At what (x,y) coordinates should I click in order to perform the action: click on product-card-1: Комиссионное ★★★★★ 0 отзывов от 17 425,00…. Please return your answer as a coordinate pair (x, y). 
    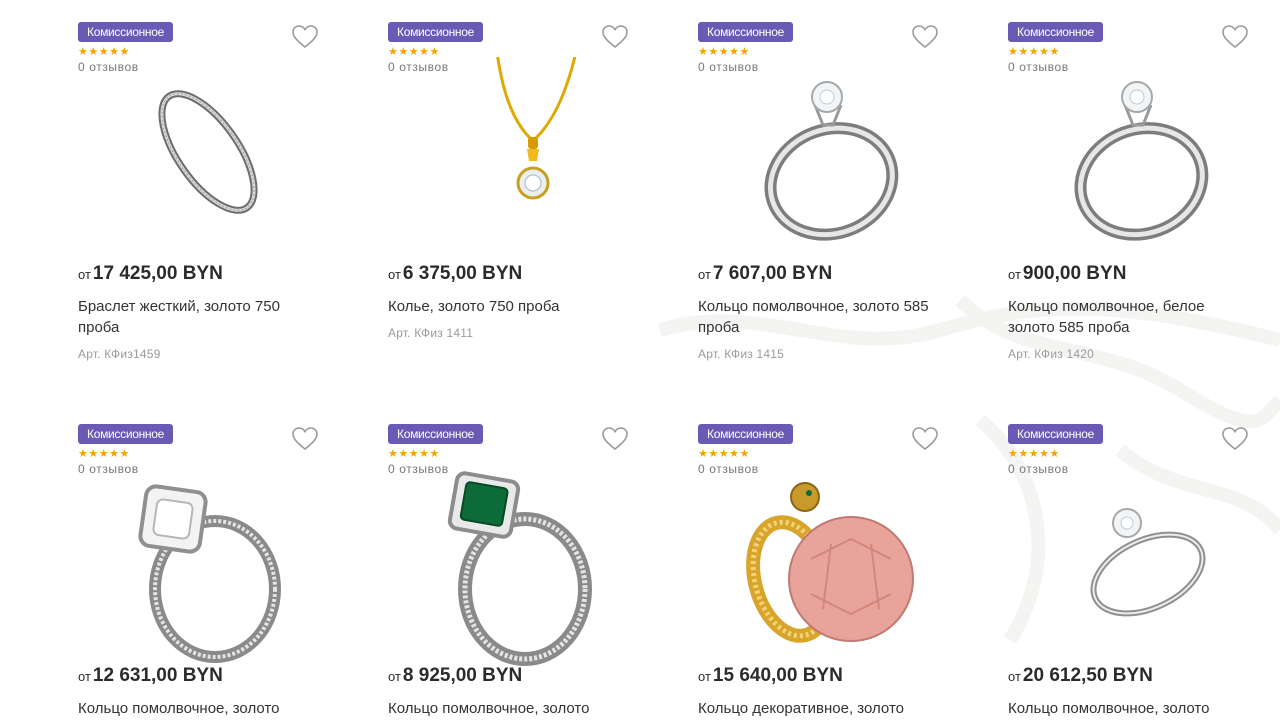
    Looking at the image, I should click on (233, 223).